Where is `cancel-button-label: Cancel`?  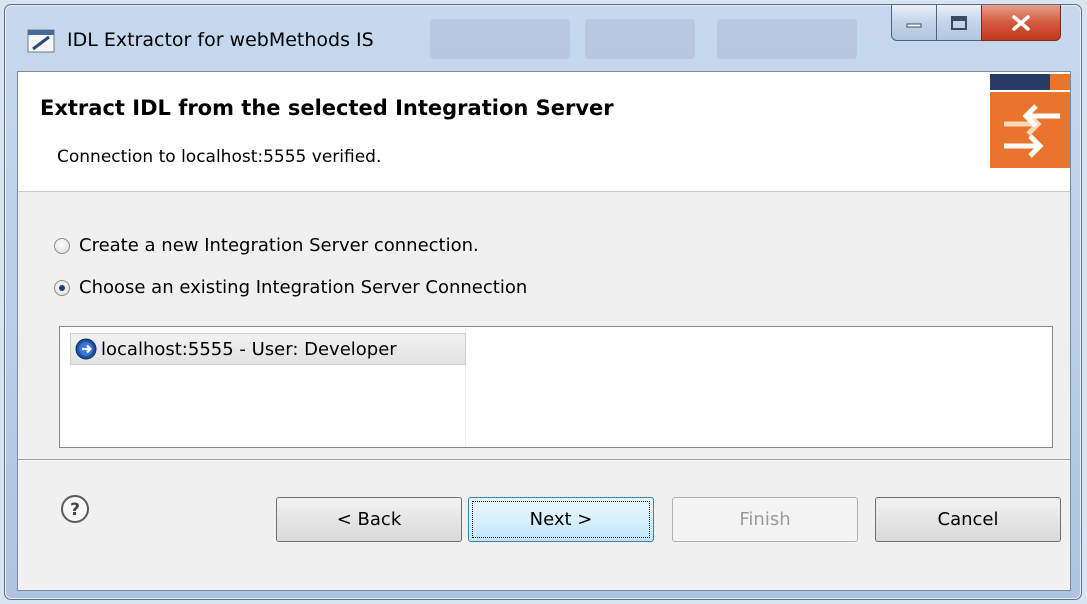 cancel-button-label: Cancel is located at coordinates (968, 519).